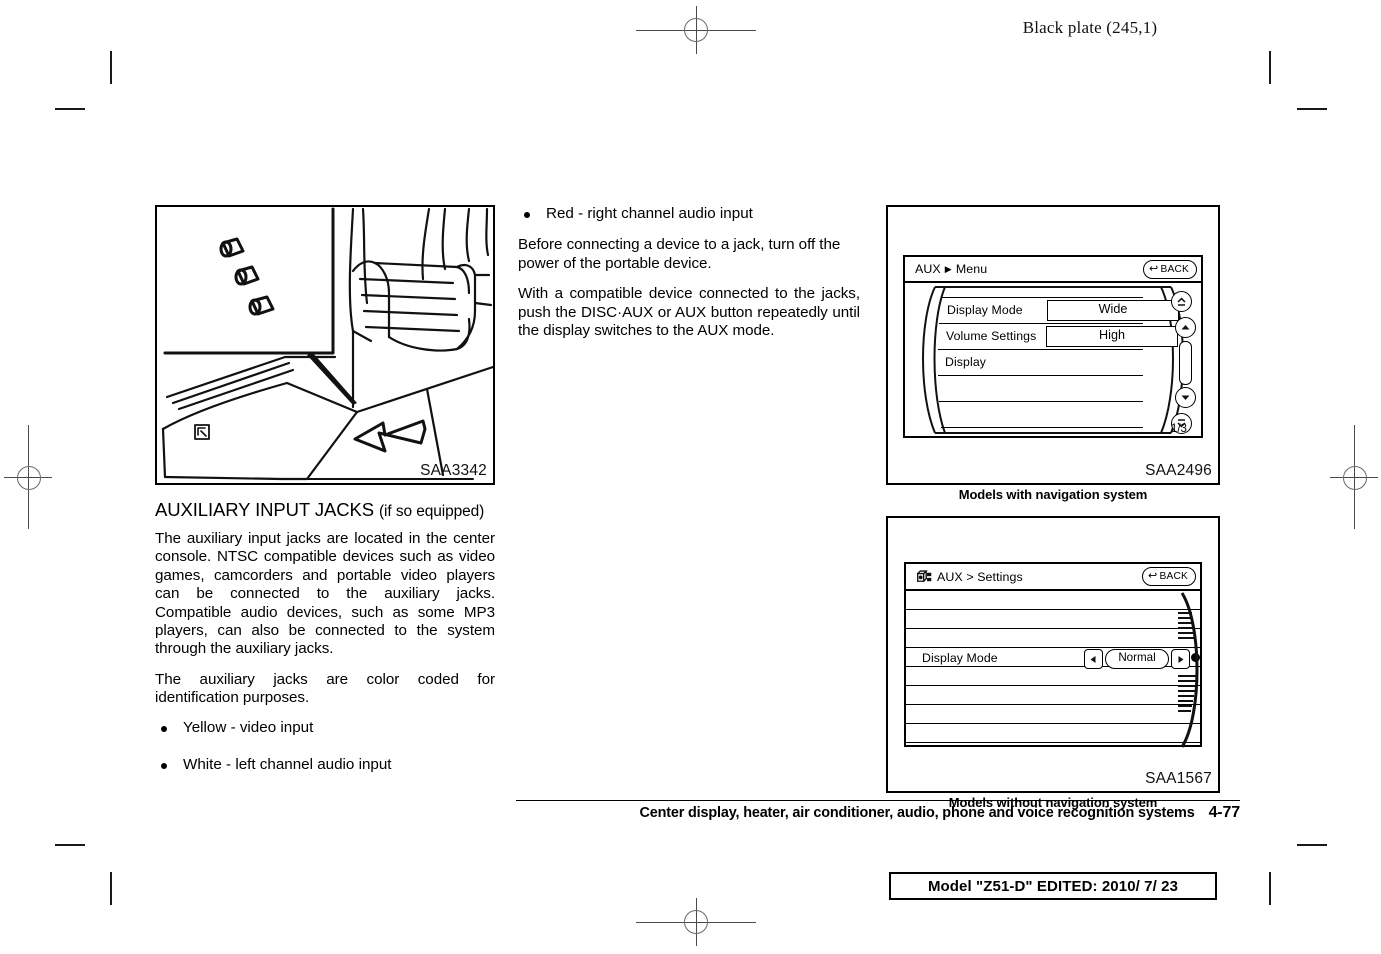  What do you see at coordinates (325, 765) in the screenshot?
I see `list-item: White - left channel audio input` at bounding box center [325, 765].